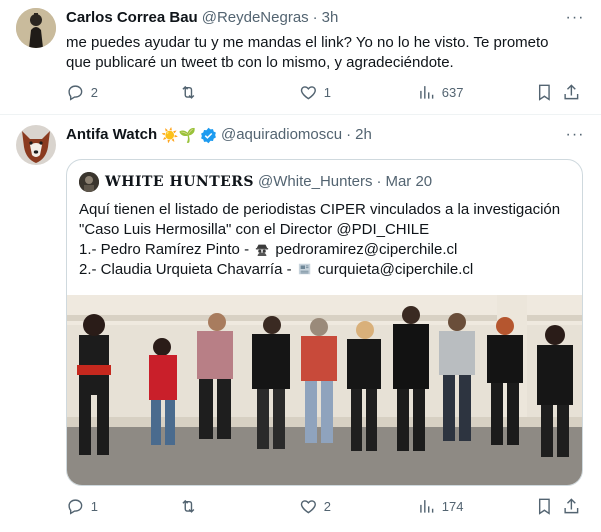 This screenshot has width=601, height=532. I want to click on action-bar: 2 1 637, so click(325, 92).